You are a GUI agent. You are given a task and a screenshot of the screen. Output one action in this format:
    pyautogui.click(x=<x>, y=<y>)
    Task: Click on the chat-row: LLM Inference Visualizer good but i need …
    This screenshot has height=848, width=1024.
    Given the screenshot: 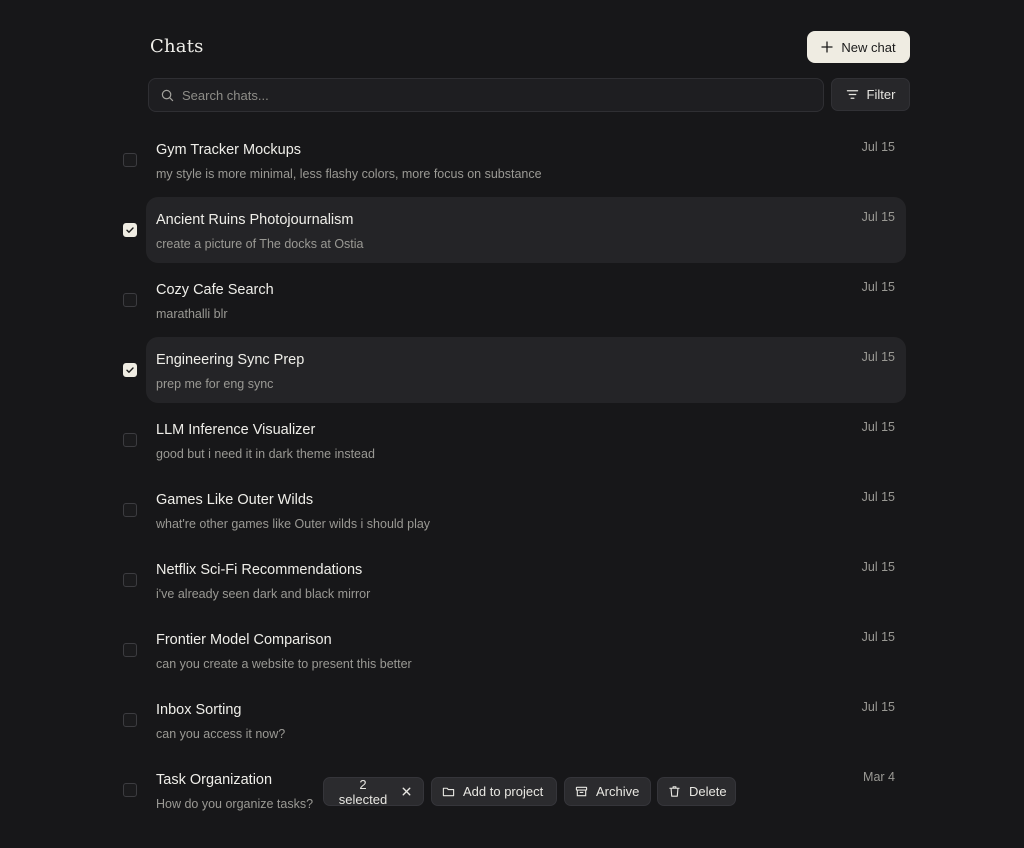 What is the action you would take?
    pyautogui.click(x=512, y=442)
    